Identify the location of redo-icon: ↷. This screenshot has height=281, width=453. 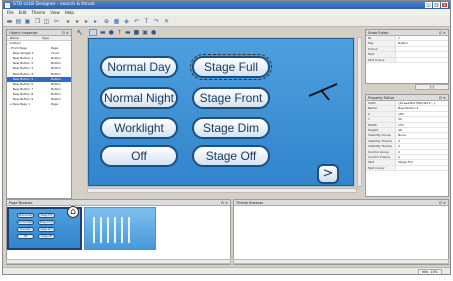
(156, 21).